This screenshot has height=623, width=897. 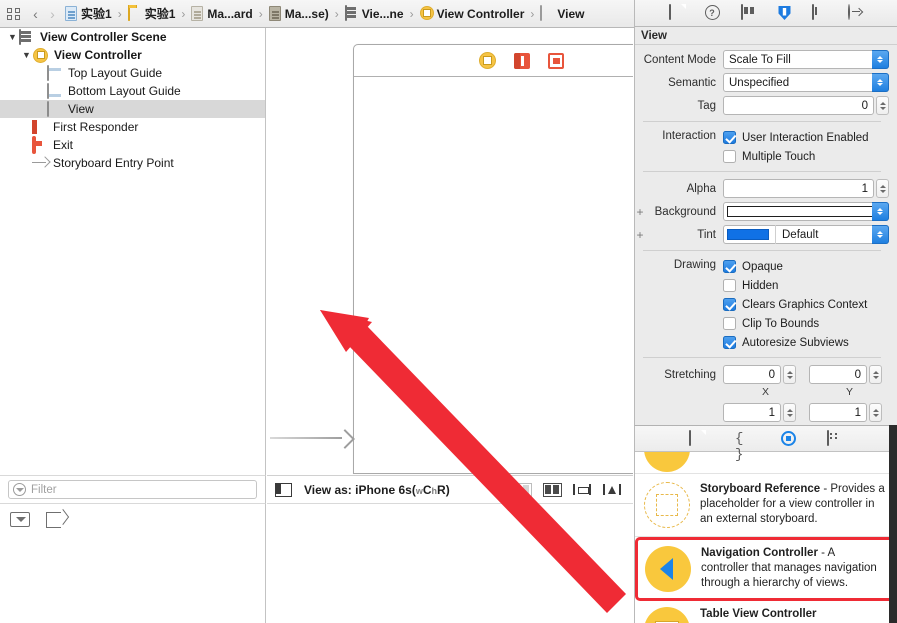 I want to click on storyboard-reference-icon, so click(x=667, y=505).